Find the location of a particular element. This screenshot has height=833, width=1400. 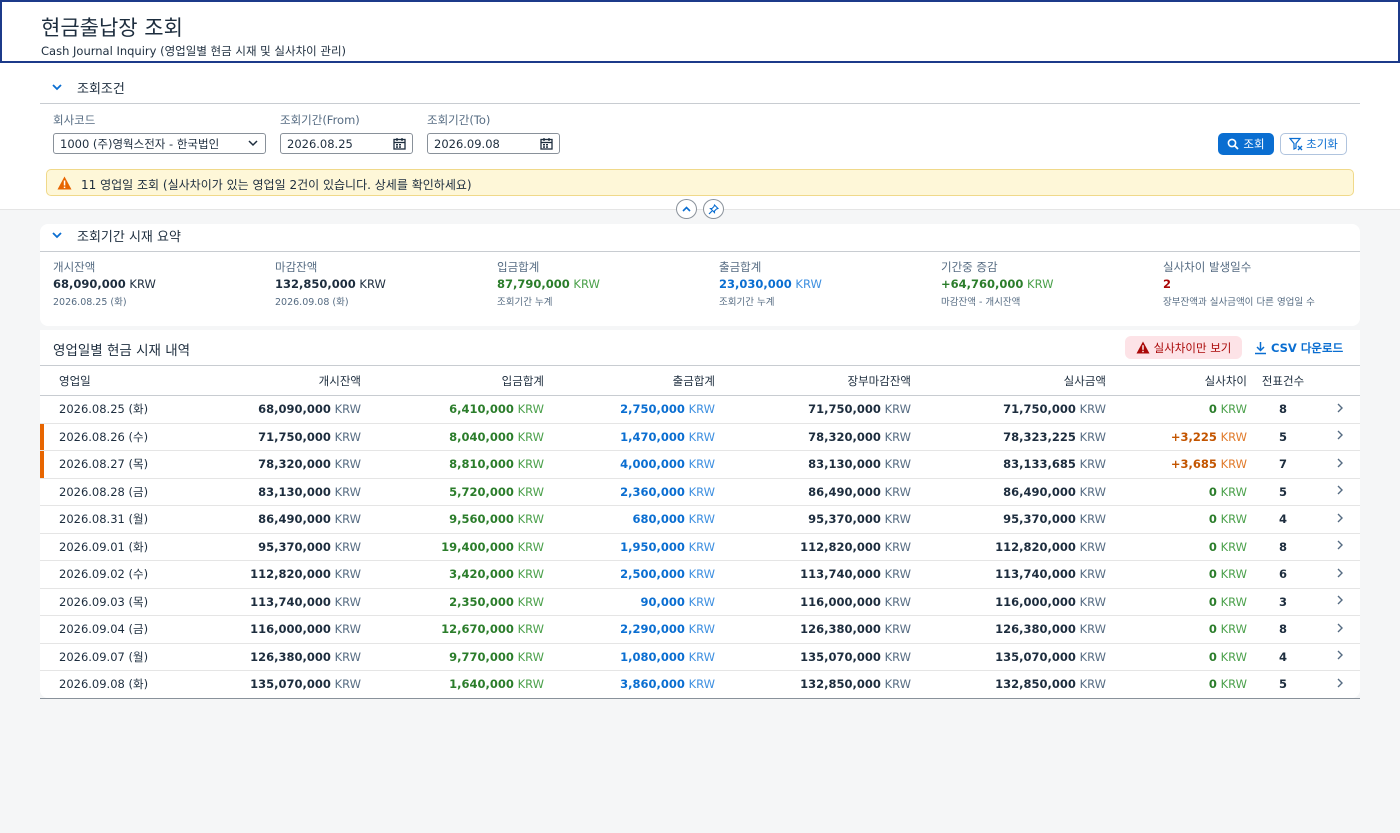

cell-opening: 71,750,000 KRW is located at coordinates (309, 436).